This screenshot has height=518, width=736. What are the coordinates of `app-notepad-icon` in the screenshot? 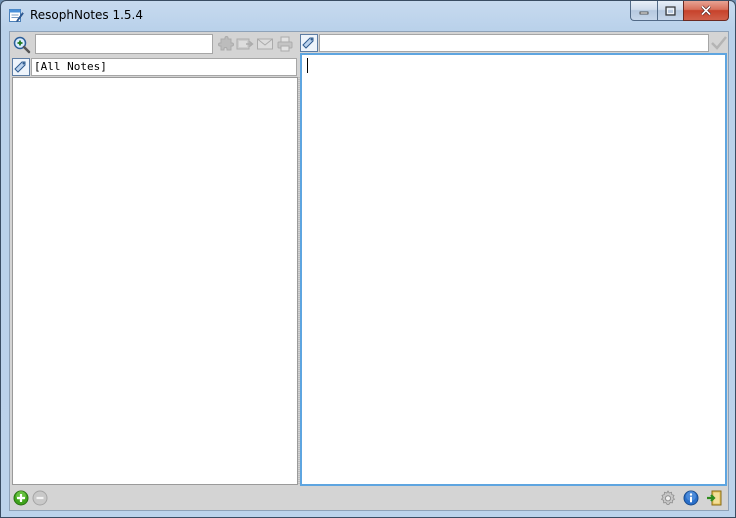 It's located at (16, 15).